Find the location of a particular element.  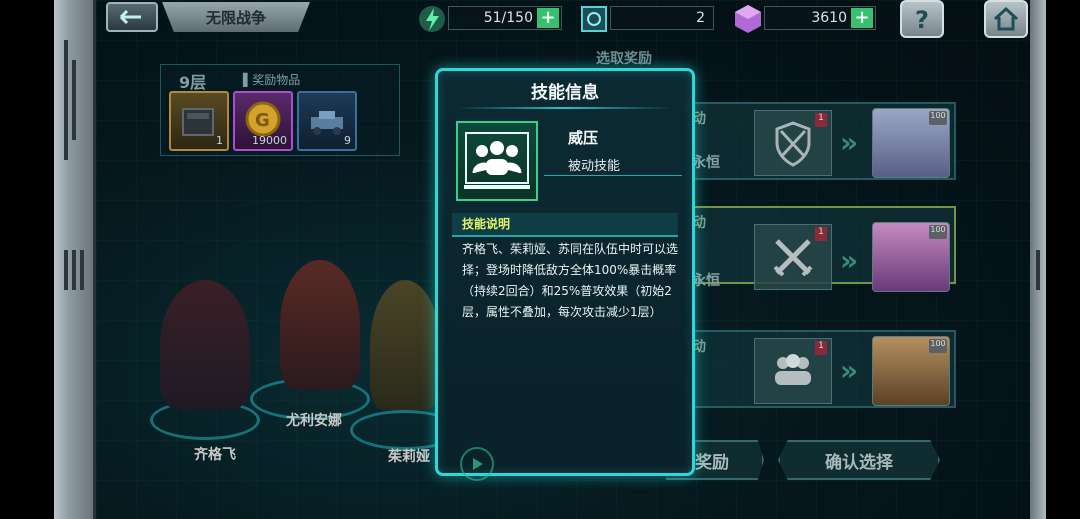

home-icon is located at coordinates (1006, 18).